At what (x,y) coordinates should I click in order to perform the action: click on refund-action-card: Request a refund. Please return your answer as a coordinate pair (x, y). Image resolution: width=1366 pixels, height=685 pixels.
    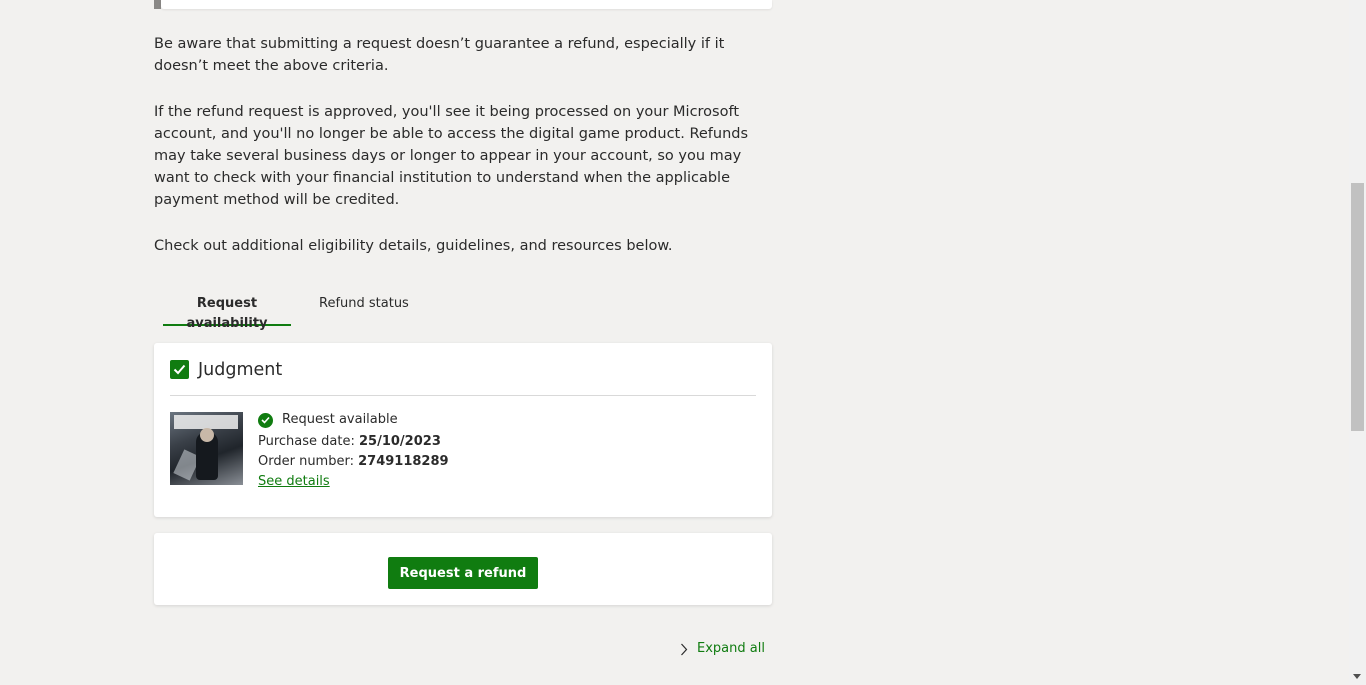
    Looking at the image, I should click on (463, 569).